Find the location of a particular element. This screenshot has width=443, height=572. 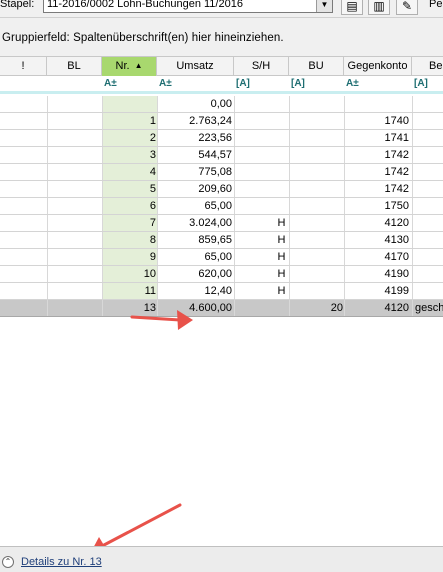

column-header-bu: BU is located at coordinates (316, 66).